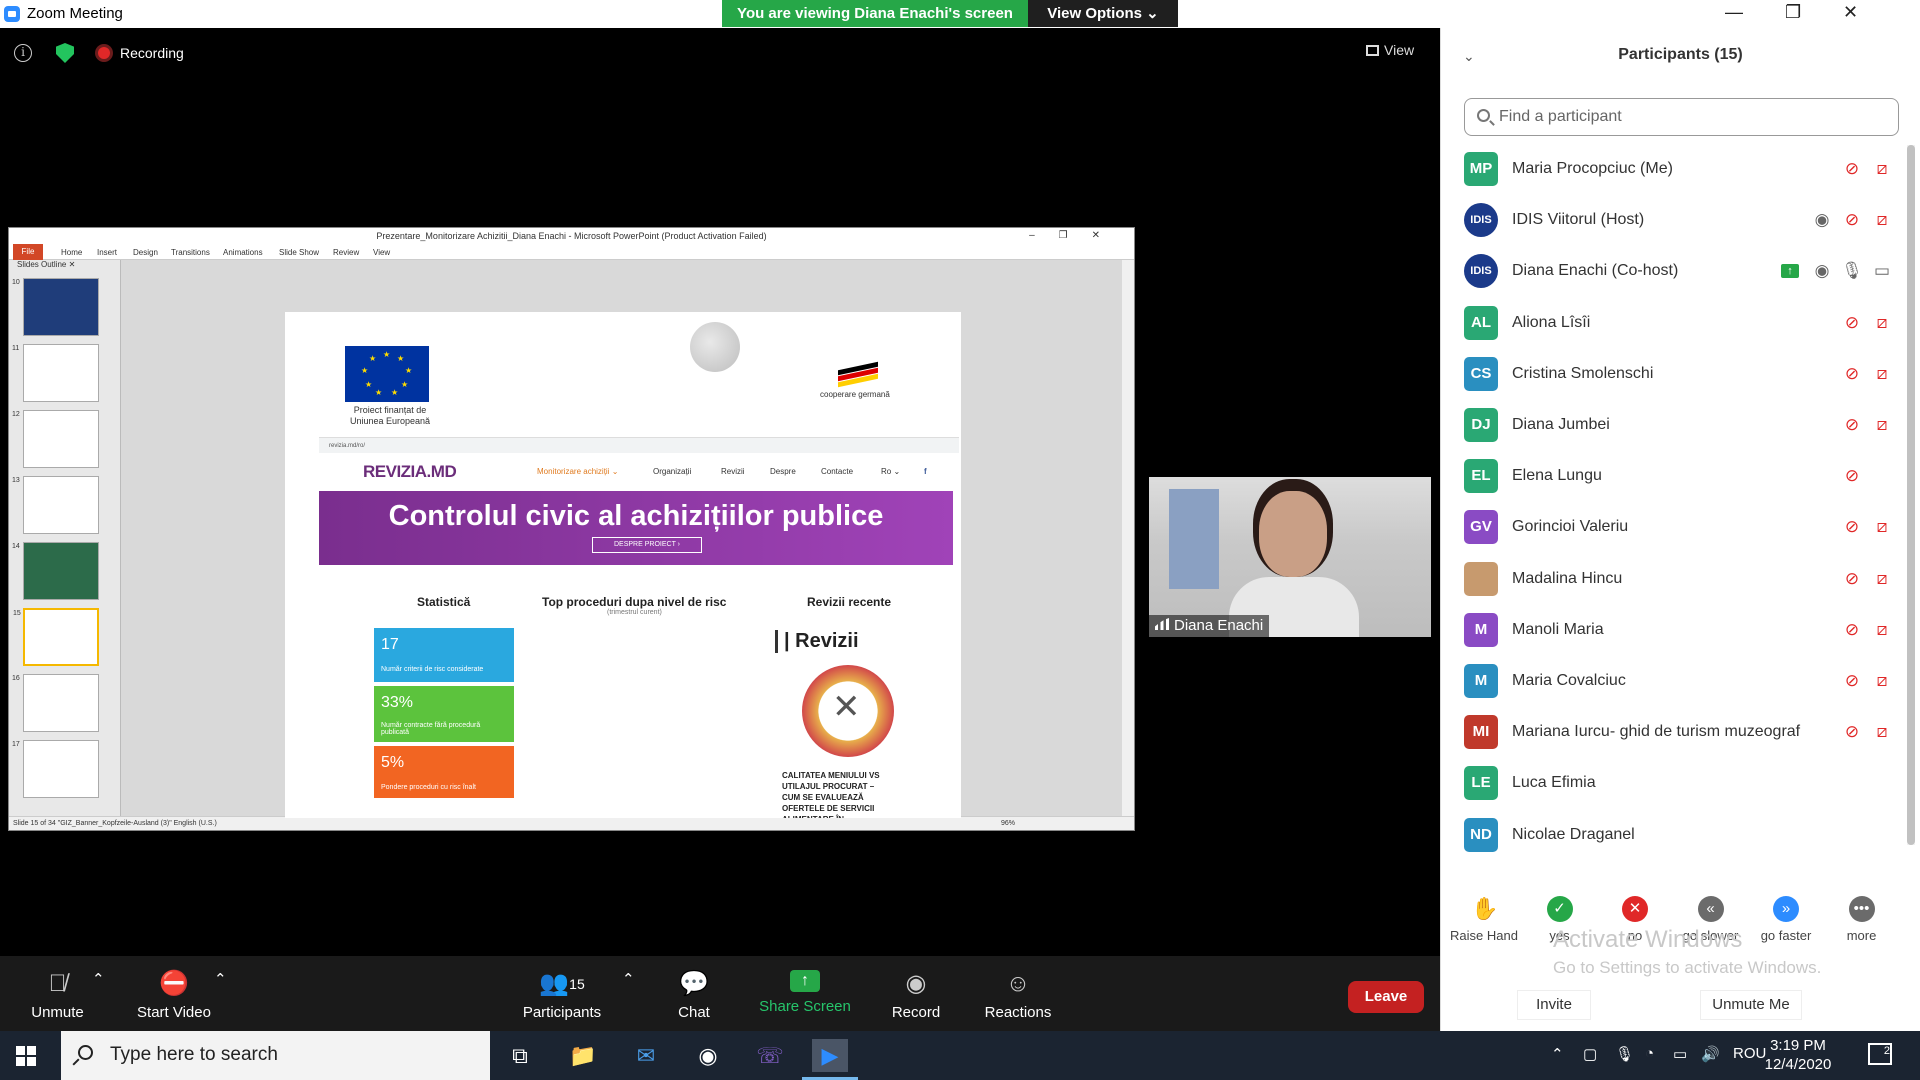  What do you see at coordinates (1882, 271) in the screenshot?
I see `camera-on-icon: ▭` at bounding box center [1882, 271].